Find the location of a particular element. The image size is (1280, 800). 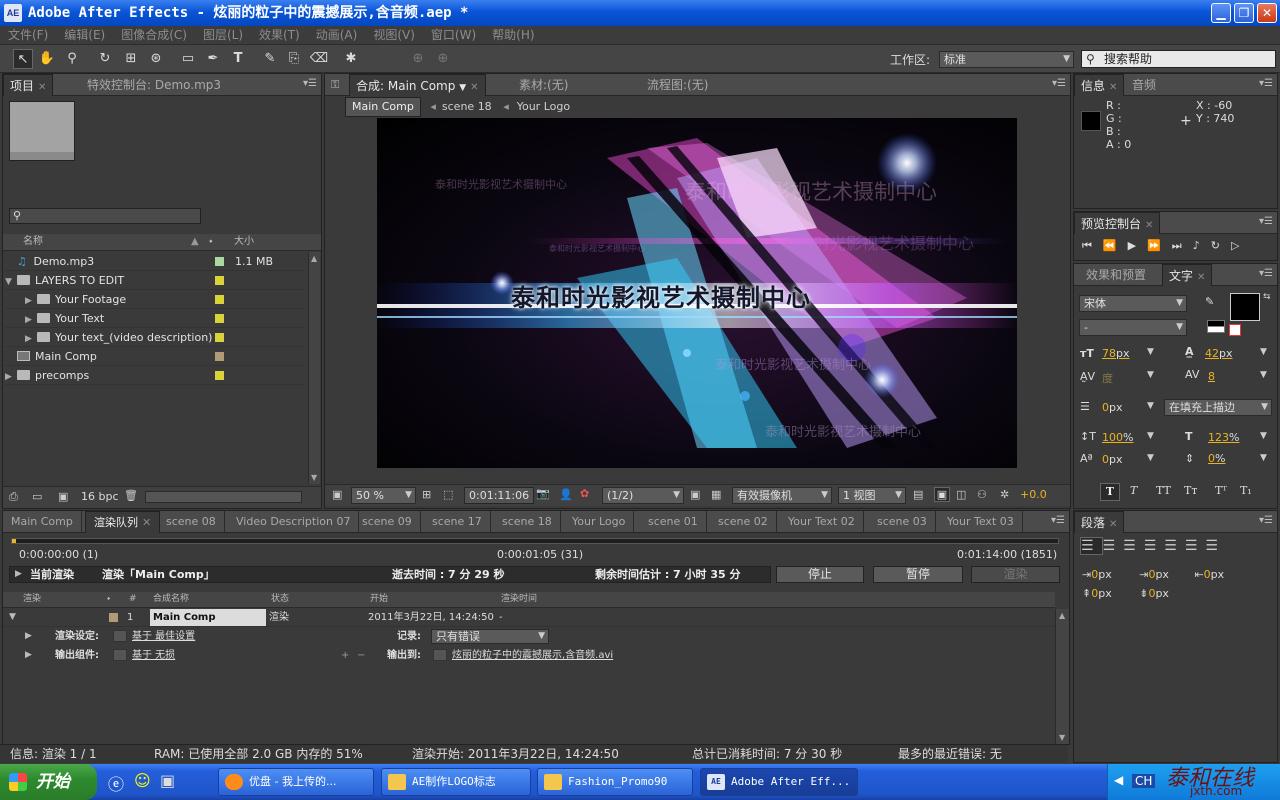

table-row: ▼ 1 Main Comp 渲染 2011年3月22日, 14:24:50 - is located at coordinates (529, 618).